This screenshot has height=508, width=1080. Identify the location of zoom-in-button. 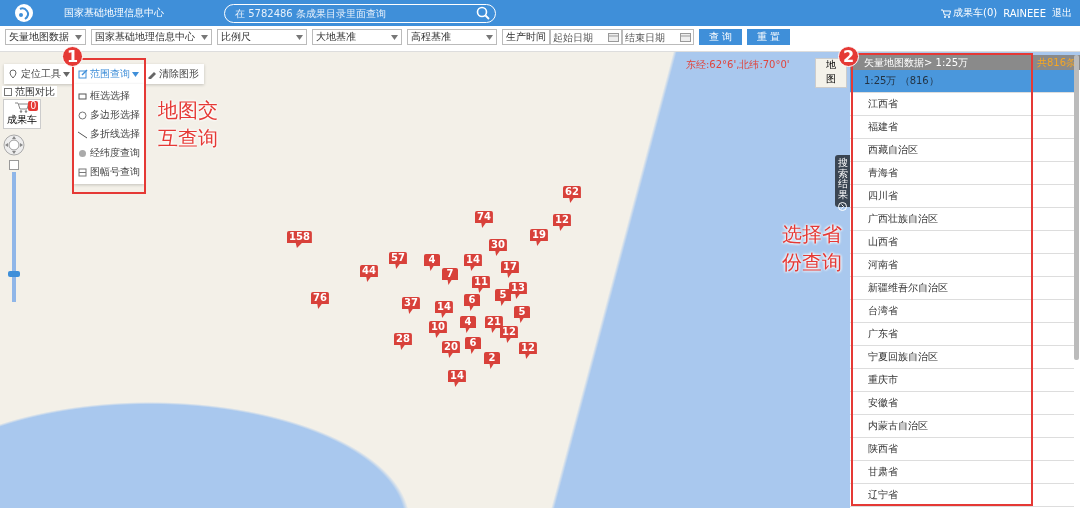
(14, 165).